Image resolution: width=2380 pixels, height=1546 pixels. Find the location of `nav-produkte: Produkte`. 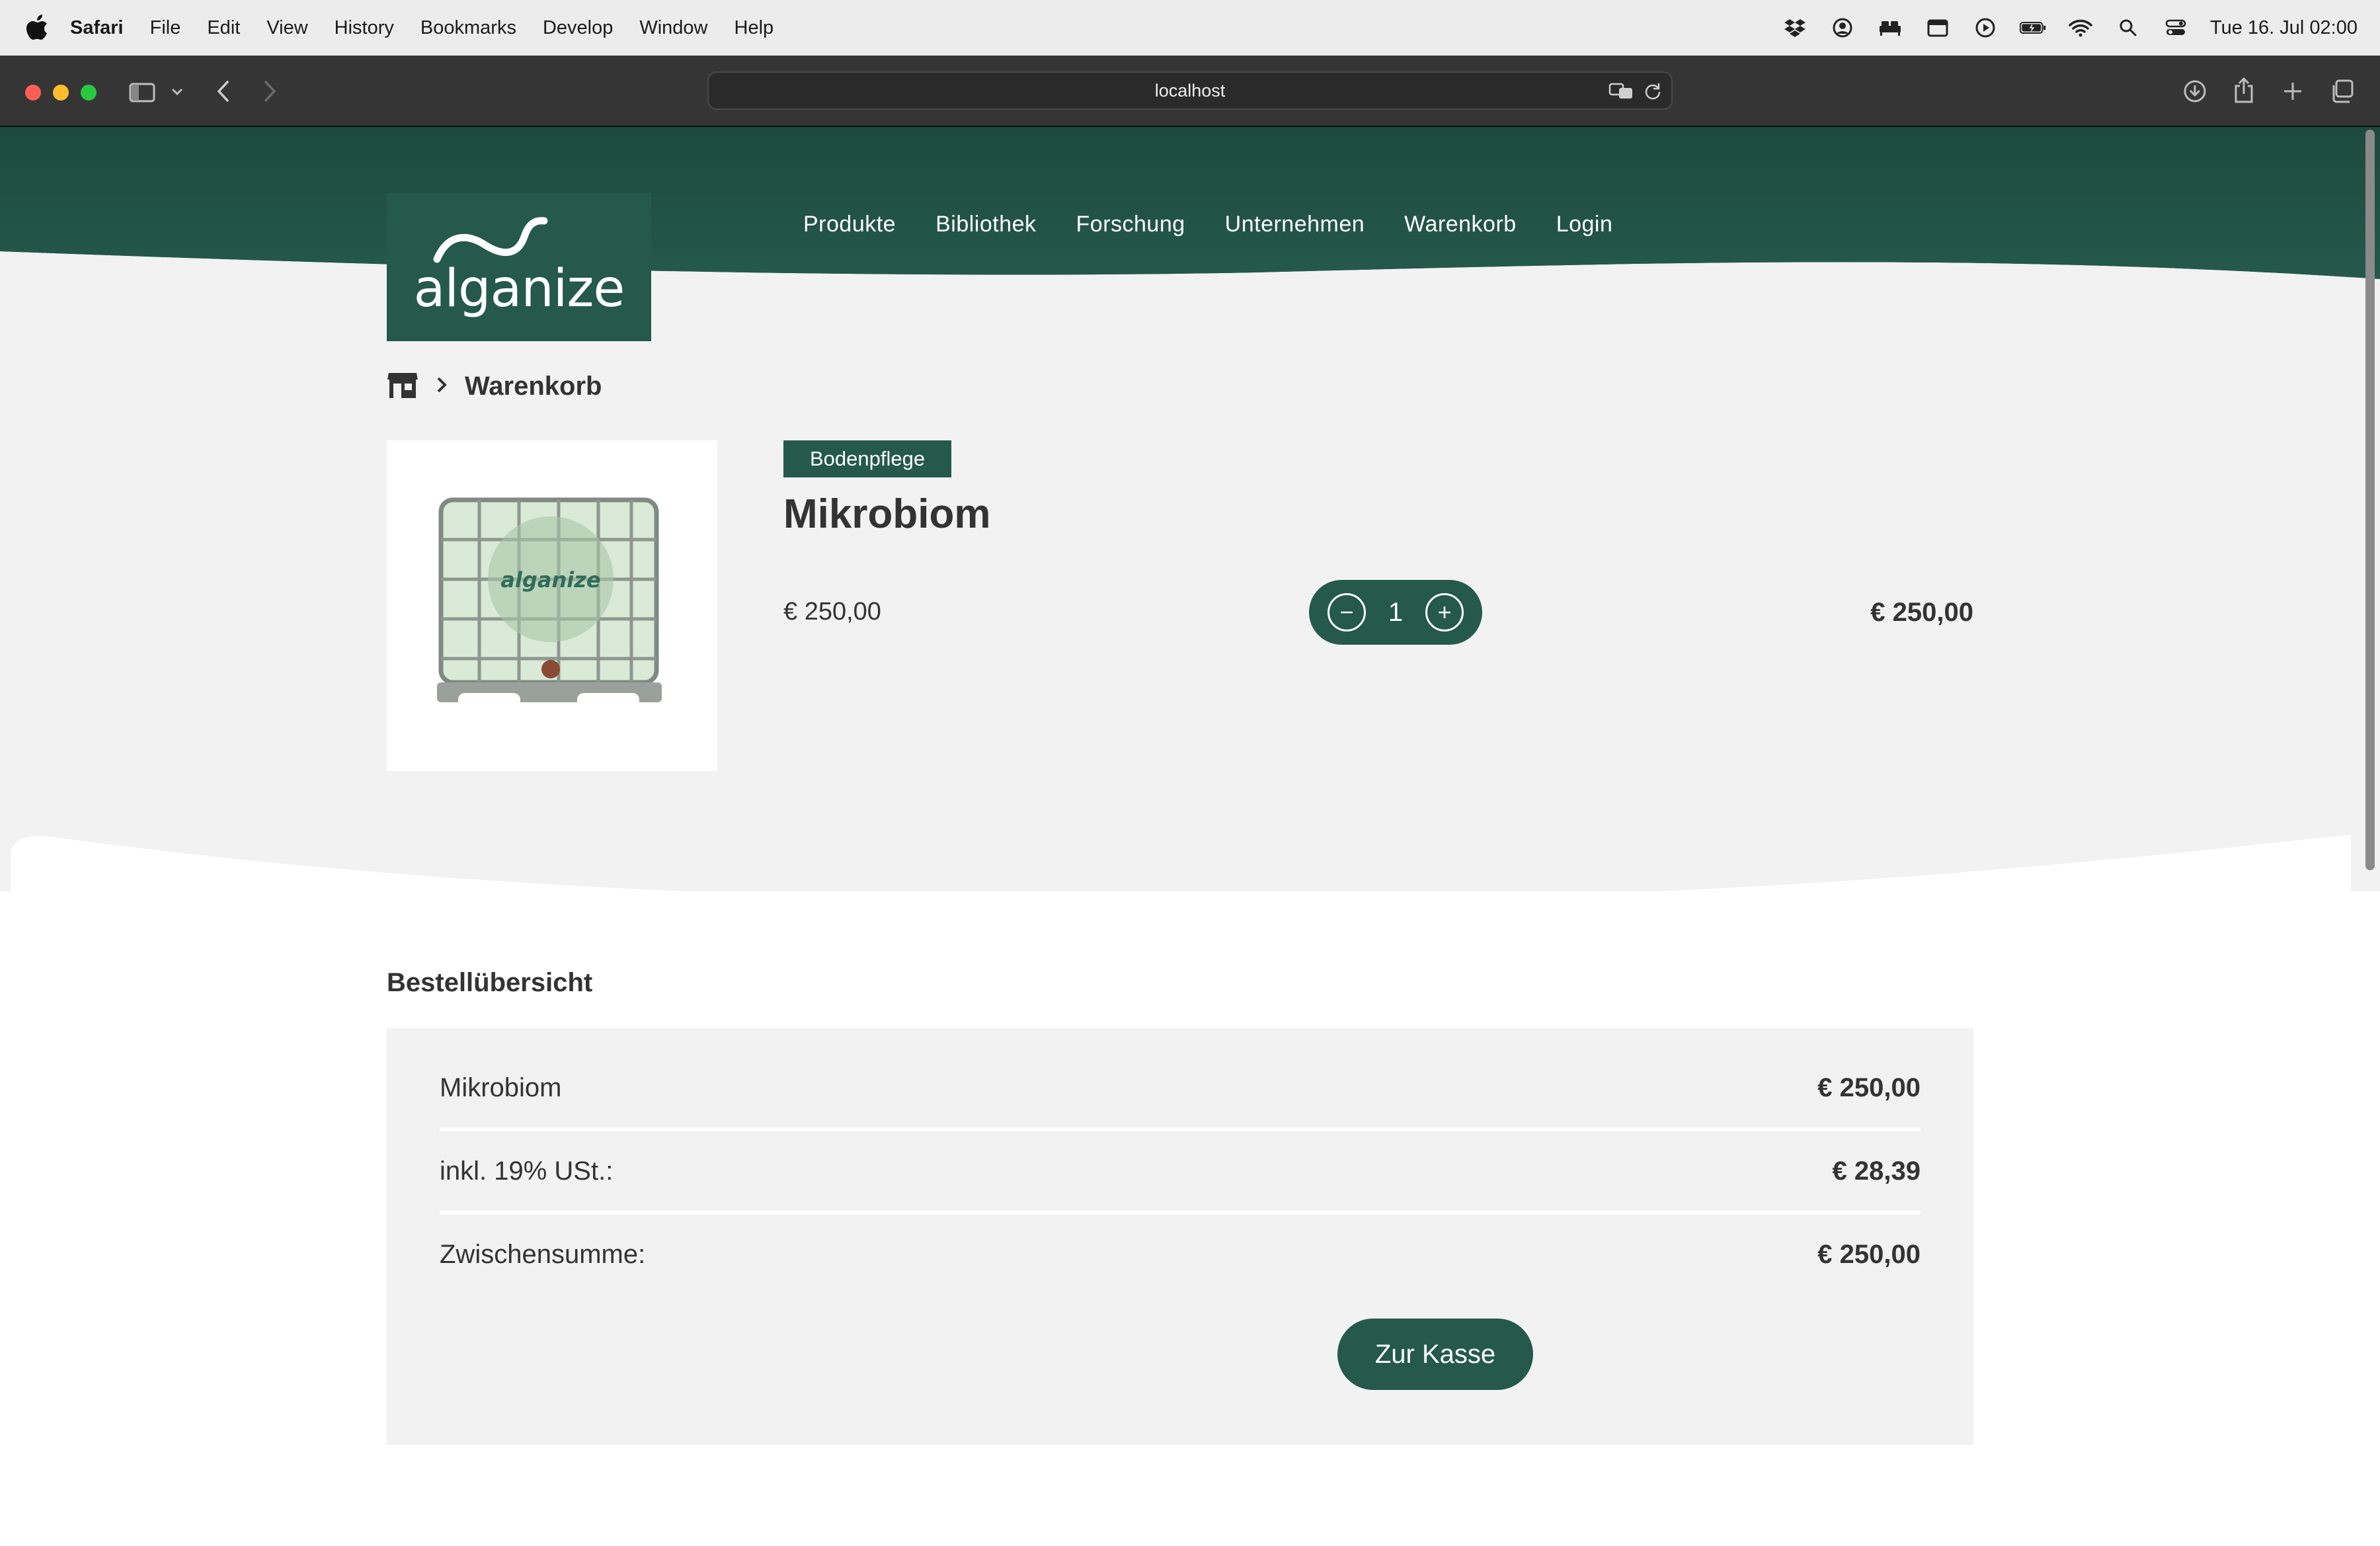

nav-produkte: Produkte is located at coordinates (849, 224).